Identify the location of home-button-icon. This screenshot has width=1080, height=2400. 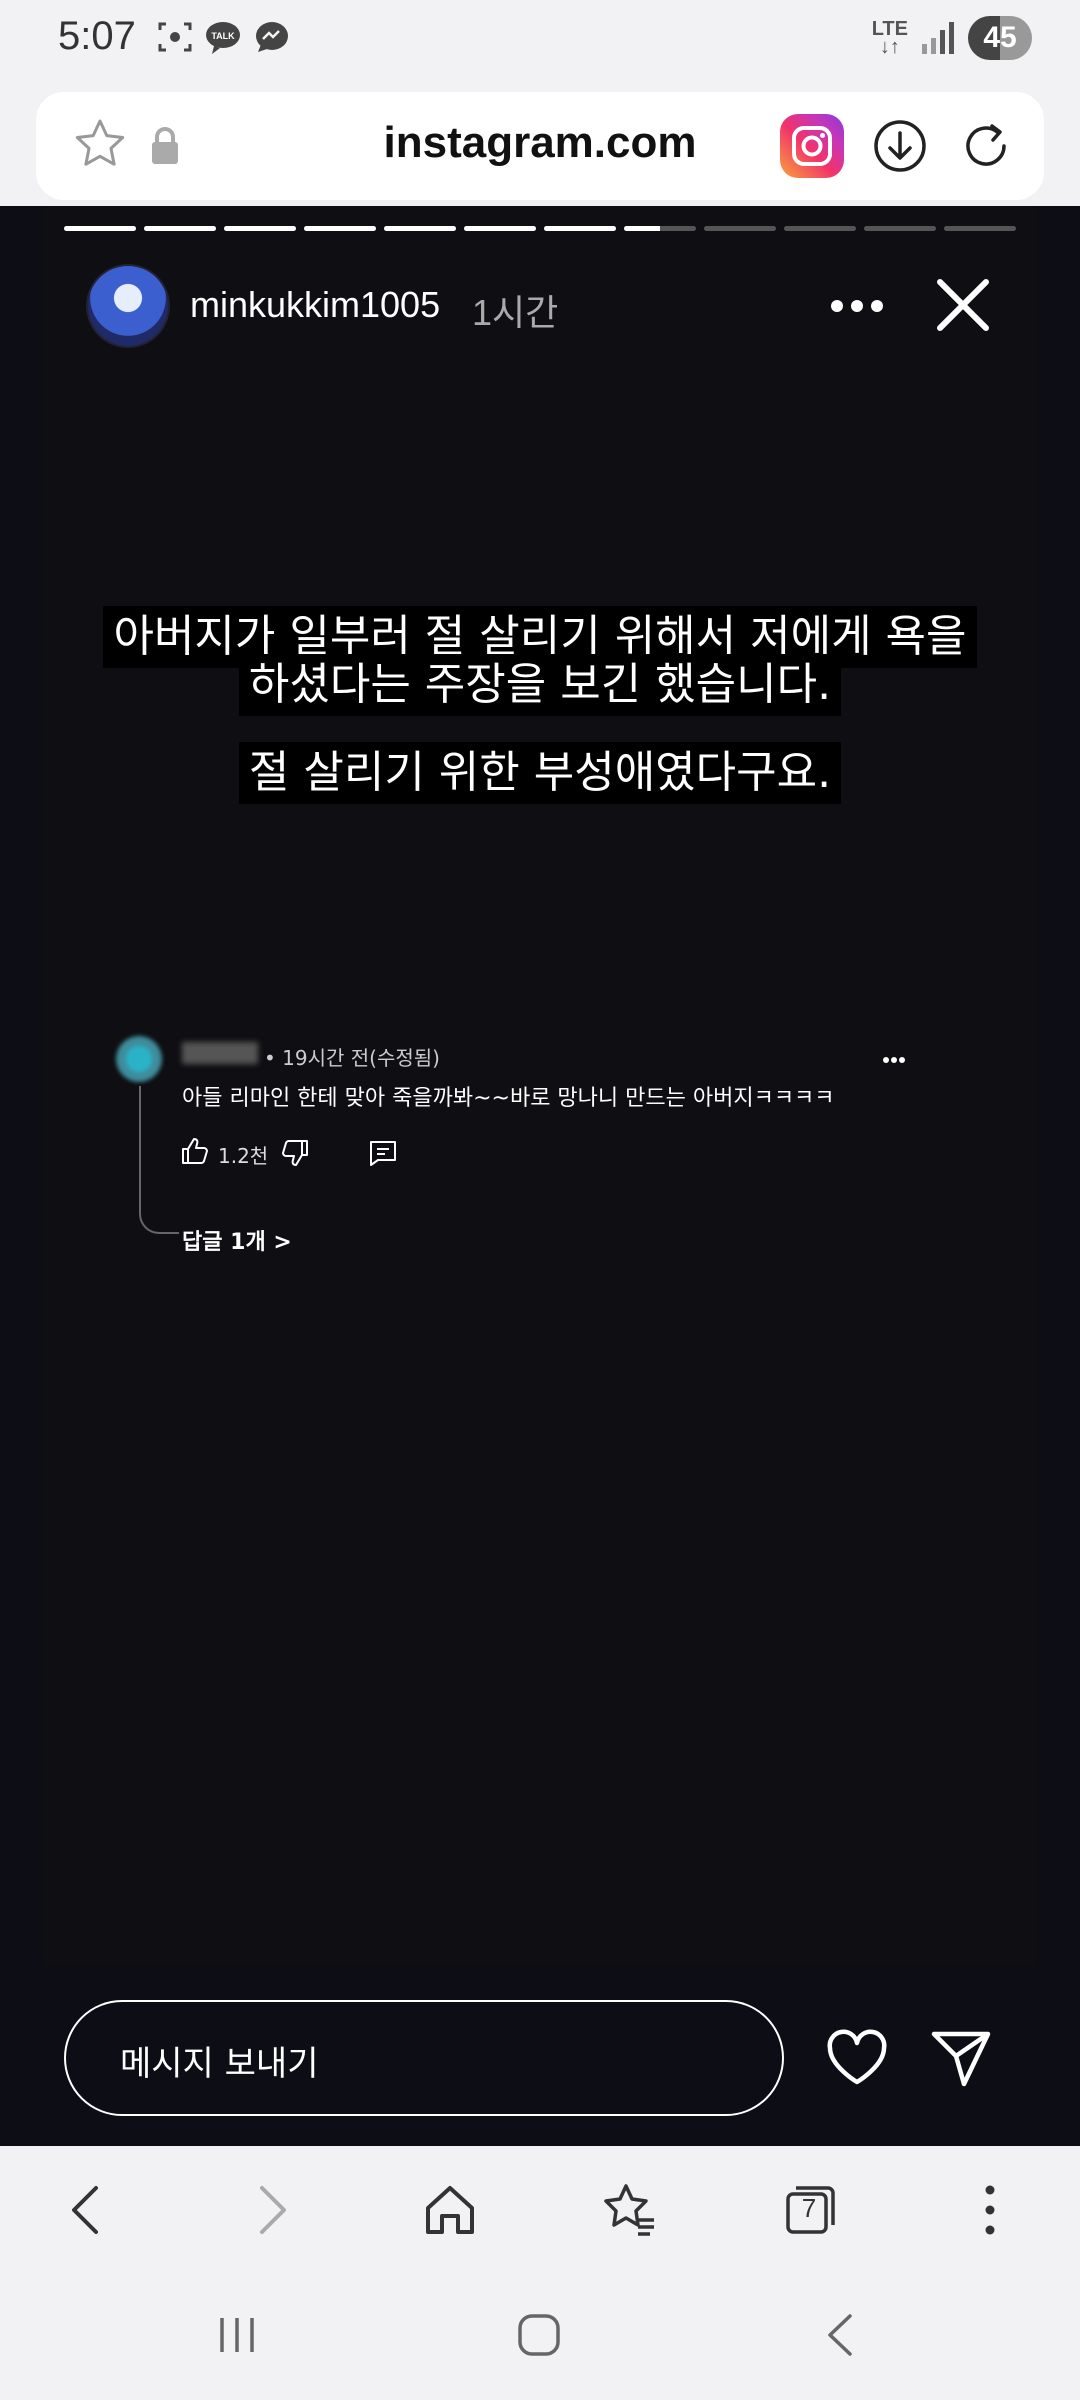
(539, 2335).